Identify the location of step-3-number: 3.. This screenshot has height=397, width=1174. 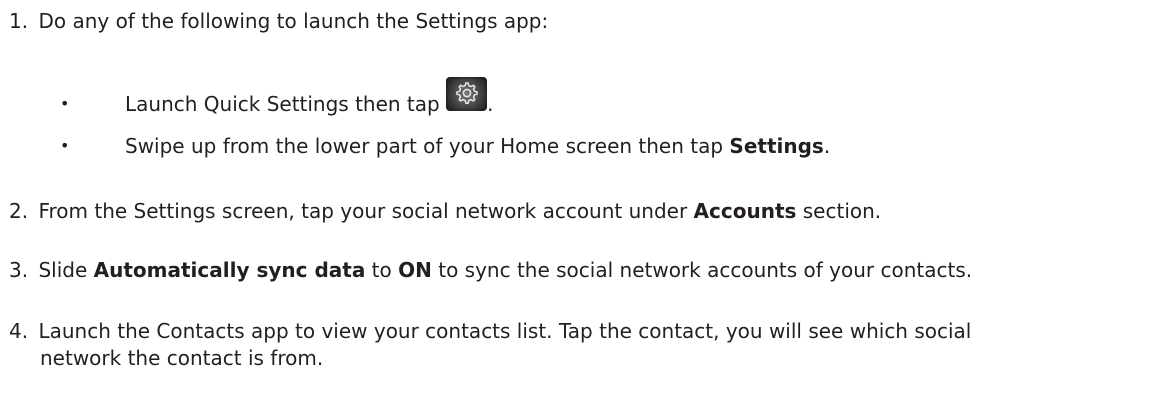
(19, 270).